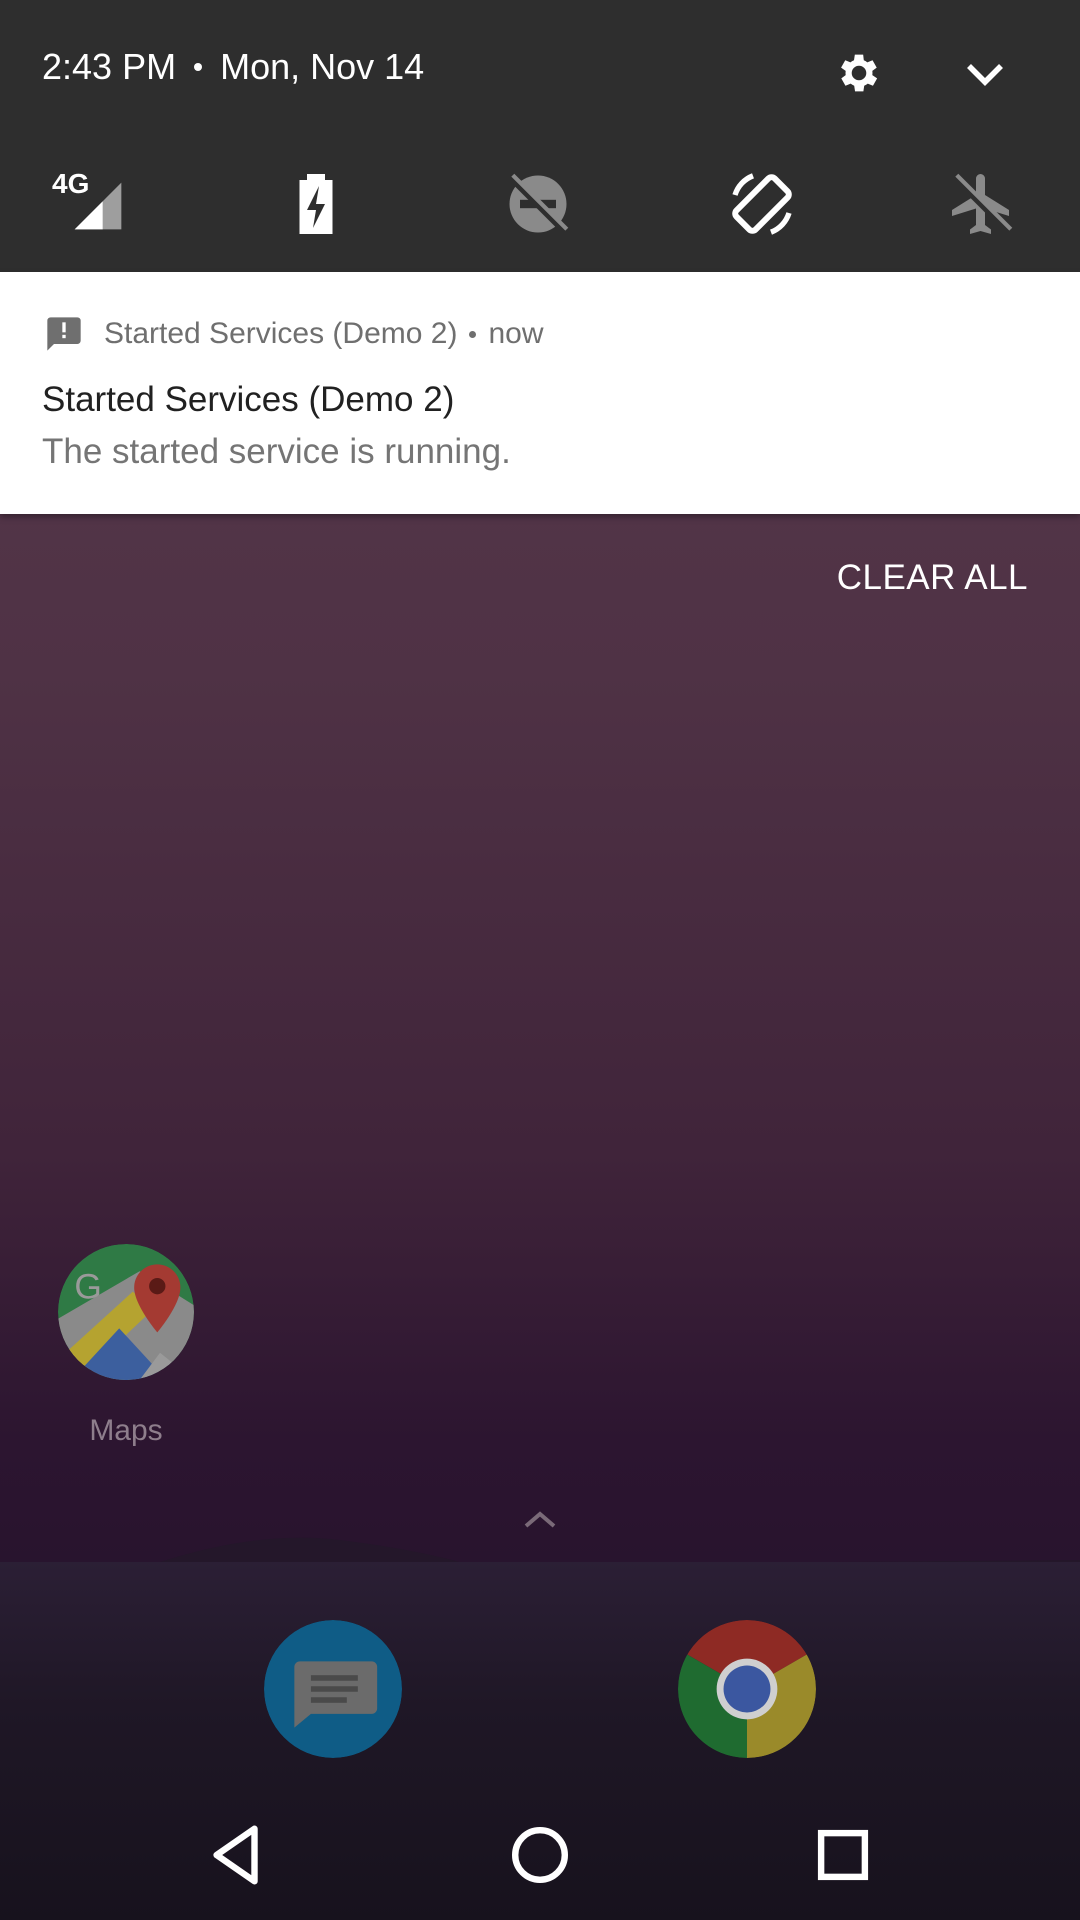 This screenshot has height=1920, width=1080. Describe the element at coordinates (982, 204) in the screenshot. I see `airplane-off-icon` at that location.